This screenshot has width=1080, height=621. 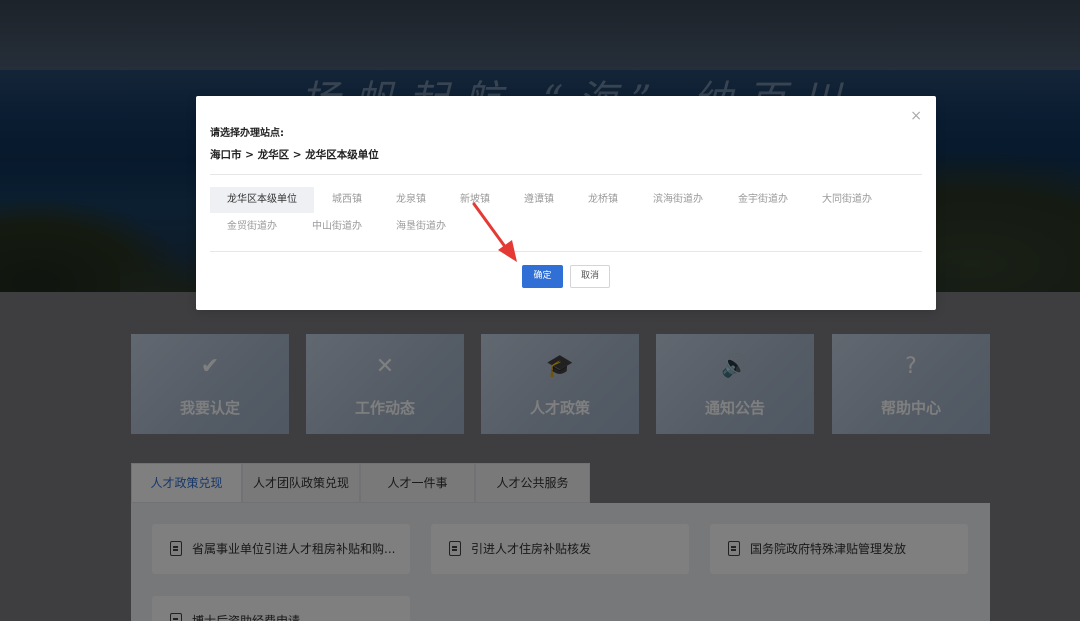 I want to click on close-icon: ×, so click(x=916, y=116).